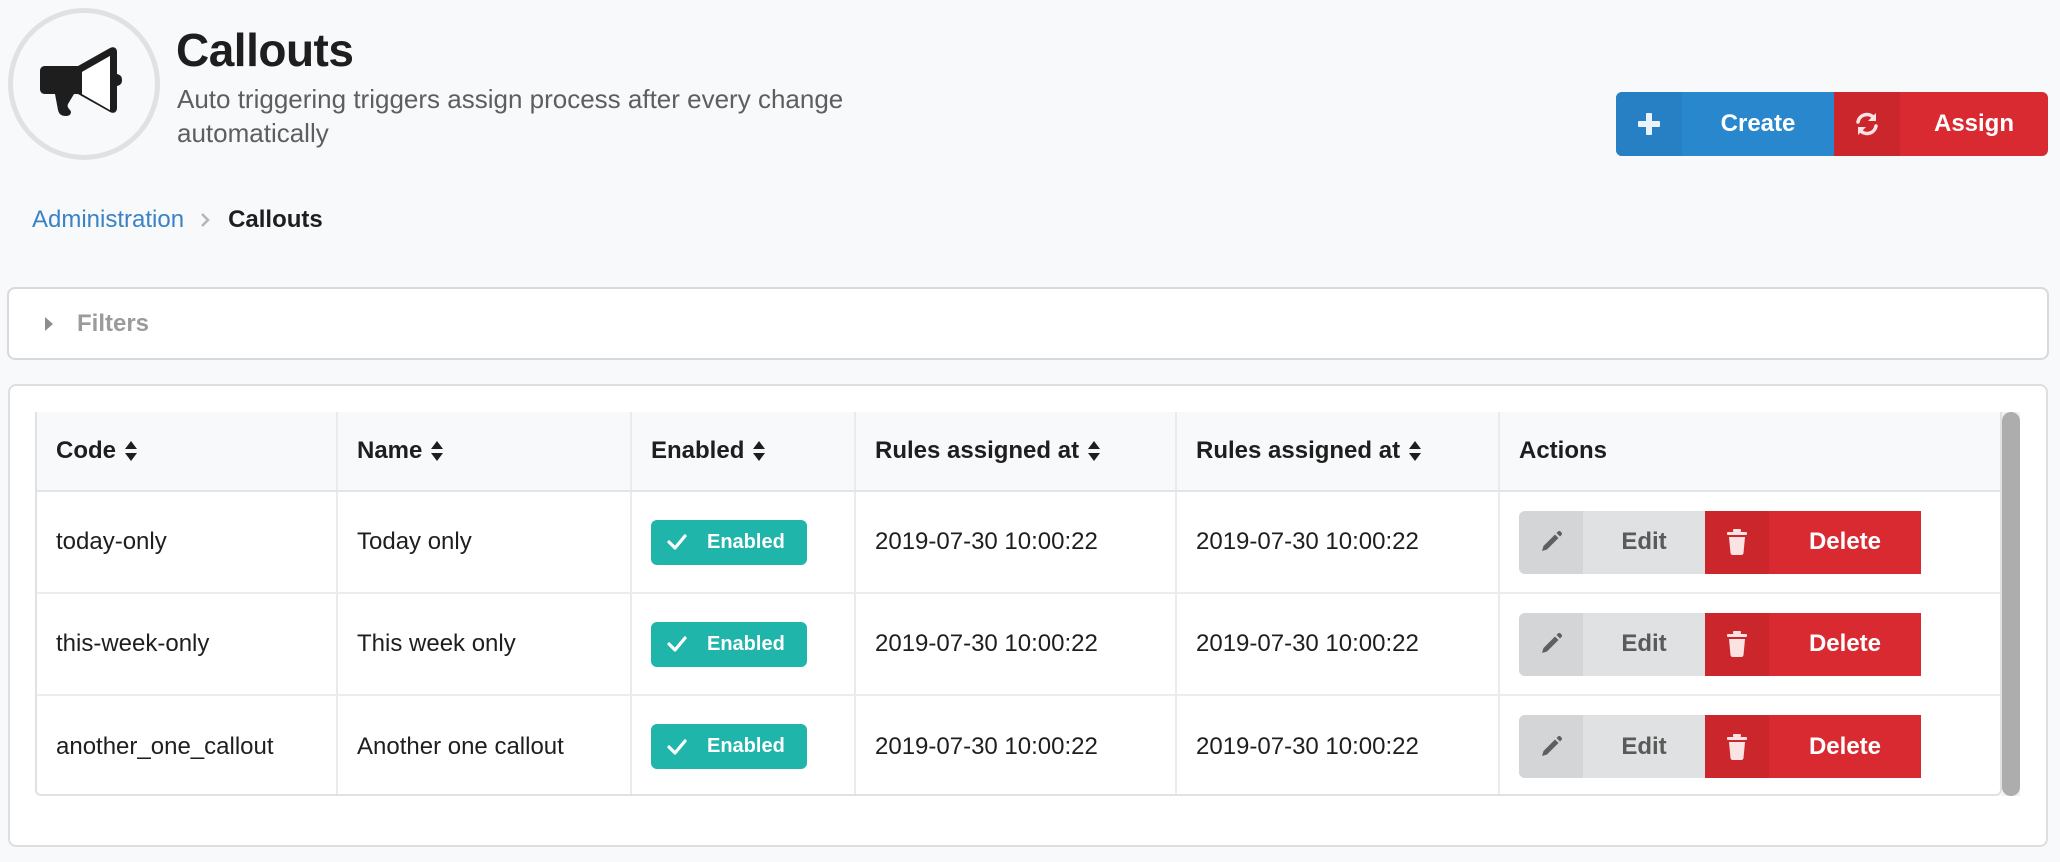  Describe the element at coordinates (187, 644) in the screenshot. I see `cell-code: this-week-only` at that location.